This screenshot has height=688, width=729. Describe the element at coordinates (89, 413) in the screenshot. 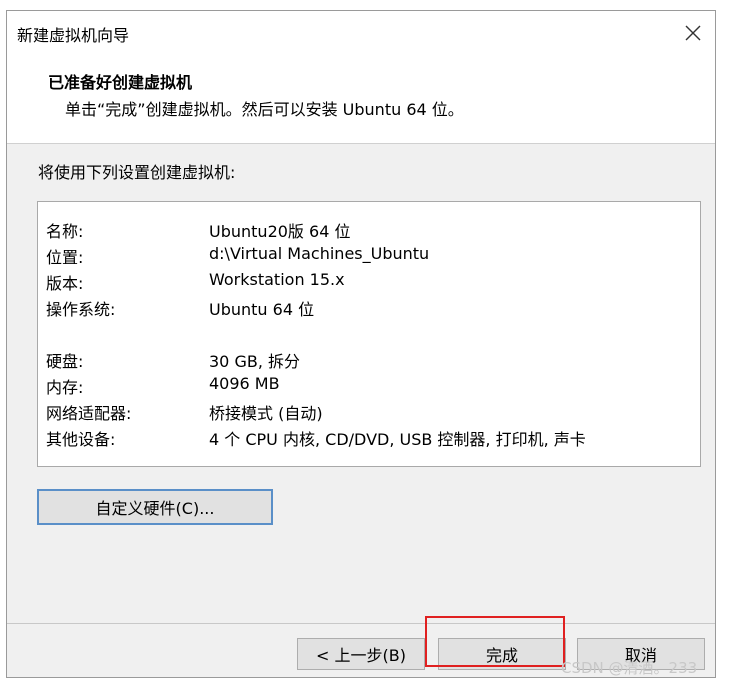

I see `summary-label: 网络适配器:` at that location.